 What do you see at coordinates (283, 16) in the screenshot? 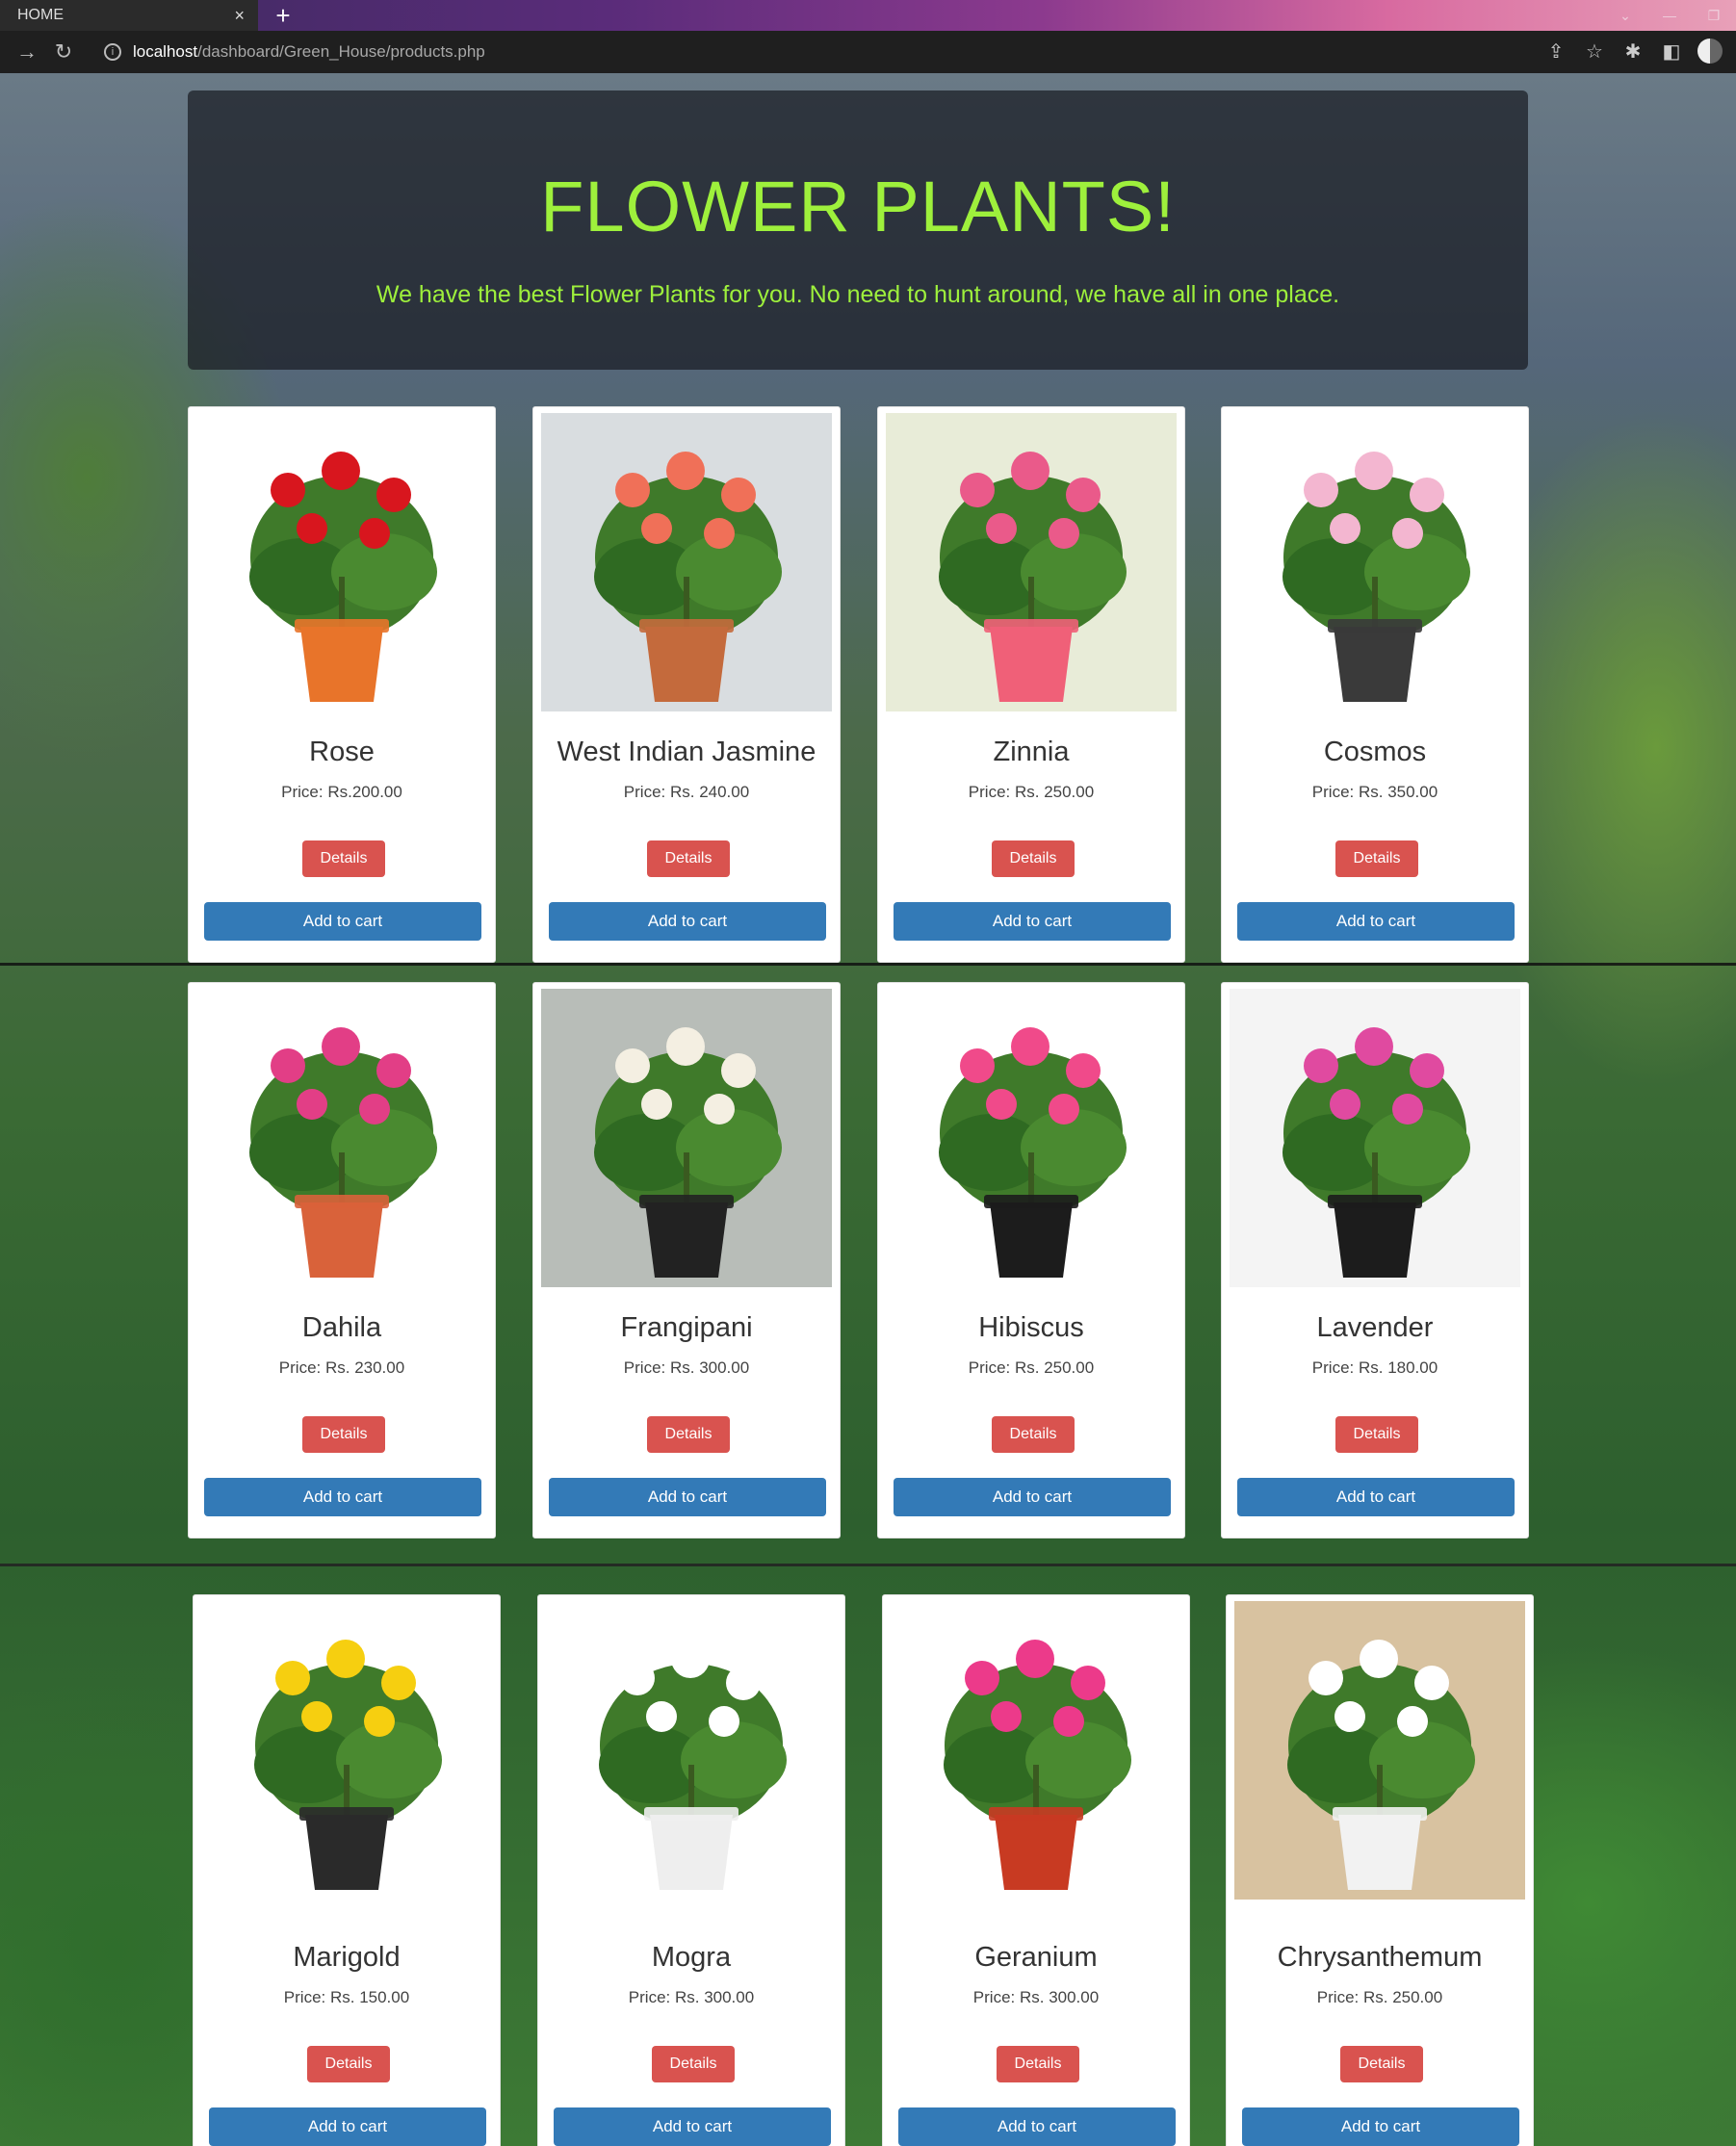
I see `new-tab-button: +` at bounding box center [283, 16].